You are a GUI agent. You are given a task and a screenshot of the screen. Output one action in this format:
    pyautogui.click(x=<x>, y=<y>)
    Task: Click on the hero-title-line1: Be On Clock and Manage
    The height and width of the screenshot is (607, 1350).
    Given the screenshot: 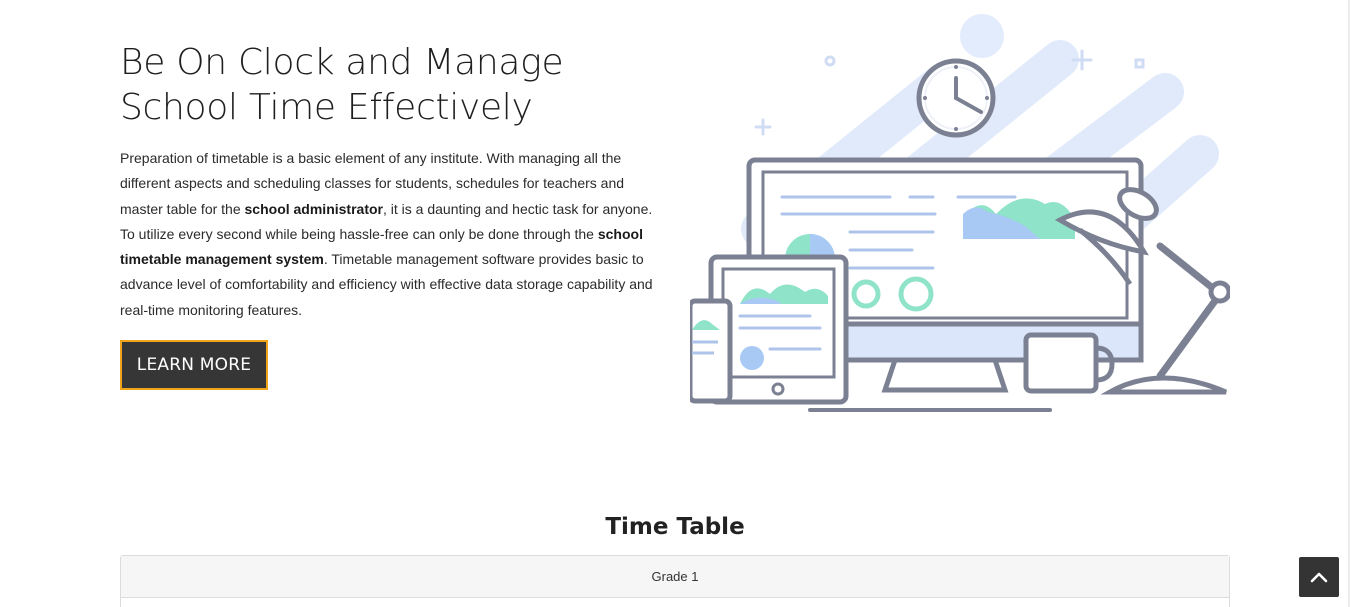 What is the action you would take?
    pyautogui.click(x=342, y=62)
    